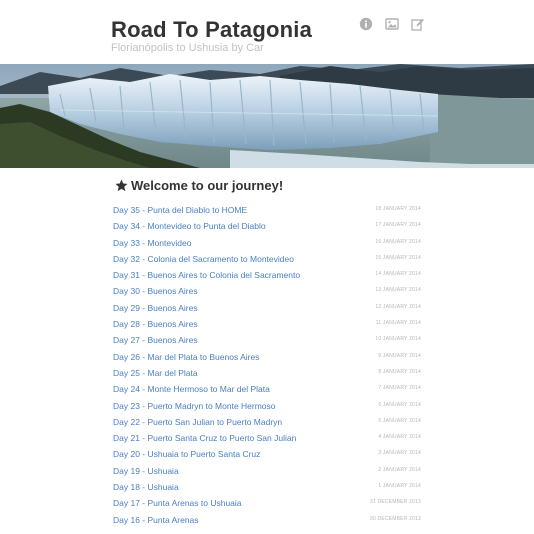 Image resolution: width=534 pixels, height=534 pixels. What do you see at coordinates (267, 374) in the screenshot?
I see `post-item: Day 25 - Mar del Plata 8 JANUARY 2014` at bounding box center [267, 374].